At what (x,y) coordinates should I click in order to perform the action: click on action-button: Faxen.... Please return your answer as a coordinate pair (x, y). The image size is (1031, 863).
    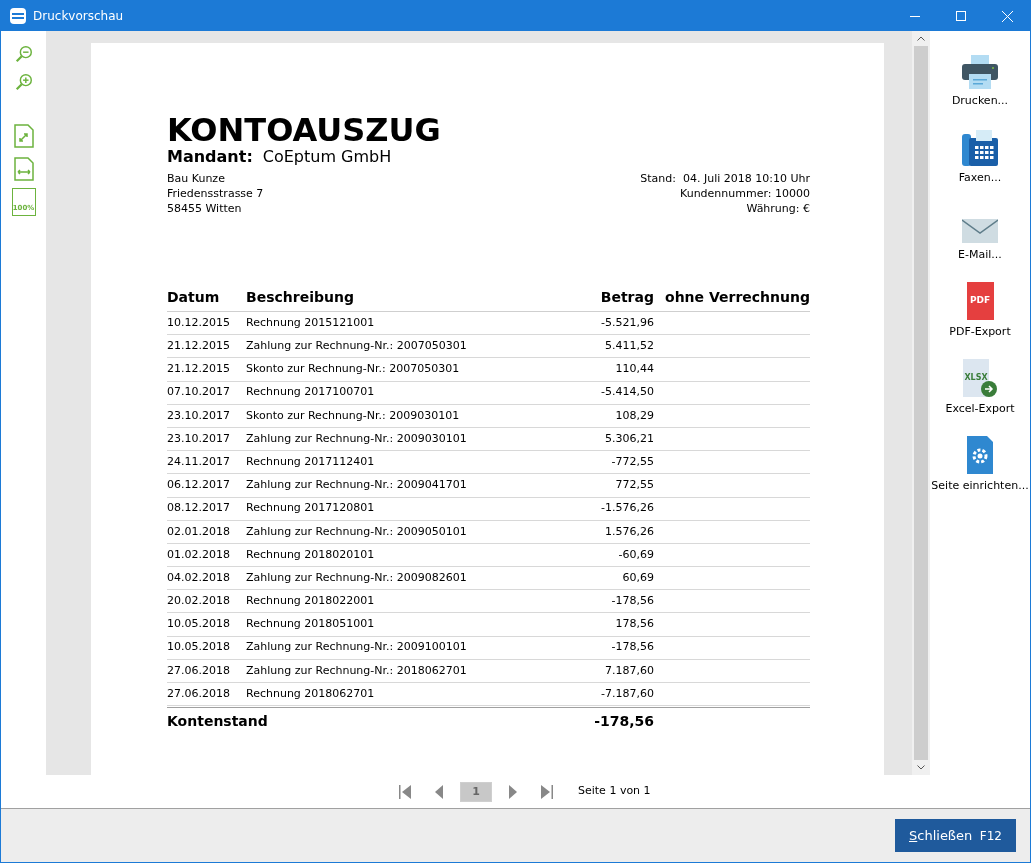
    Looking at the image, I should click on (980, 164).